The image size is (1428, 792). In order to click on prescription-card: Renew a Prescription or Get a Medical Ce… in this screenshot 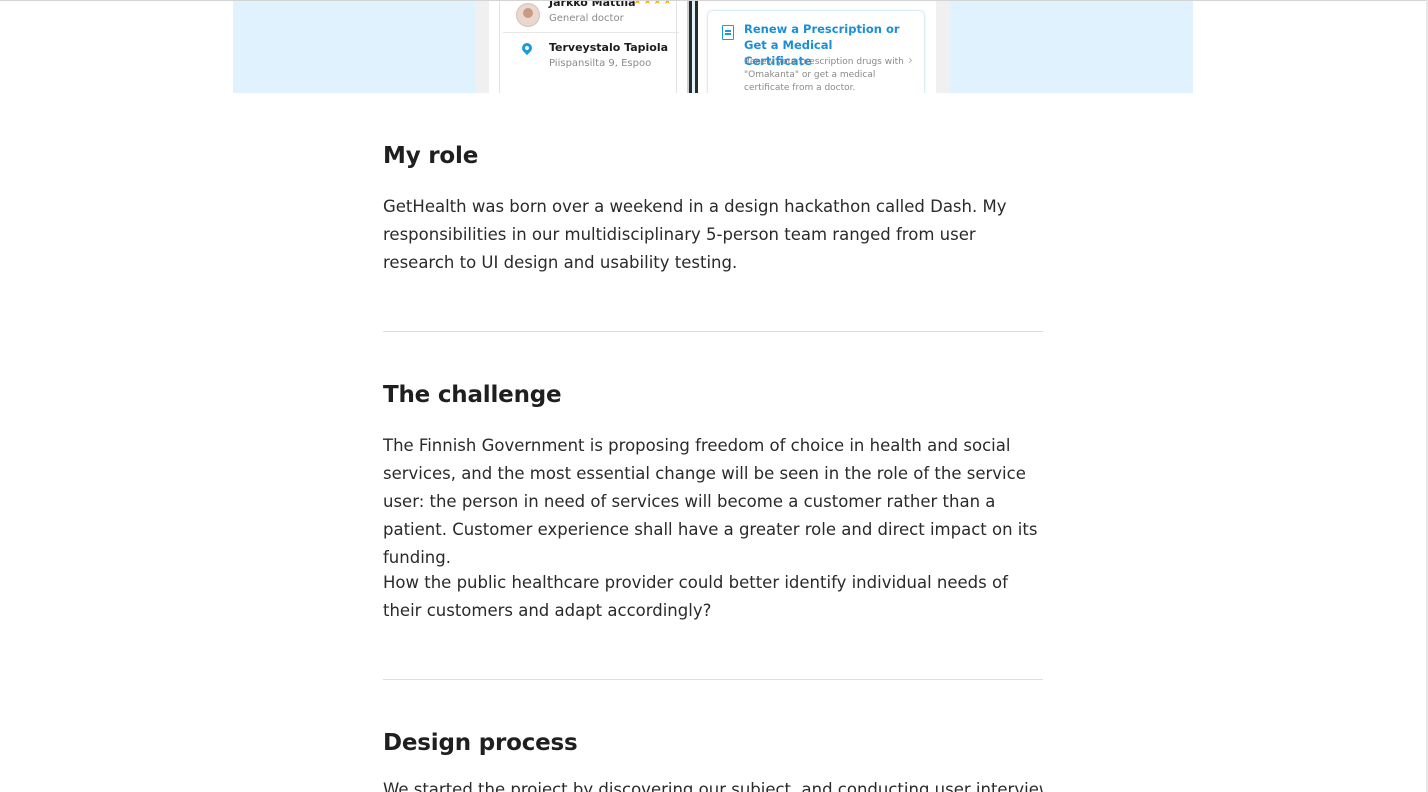, I will do `click(816, 51)`.